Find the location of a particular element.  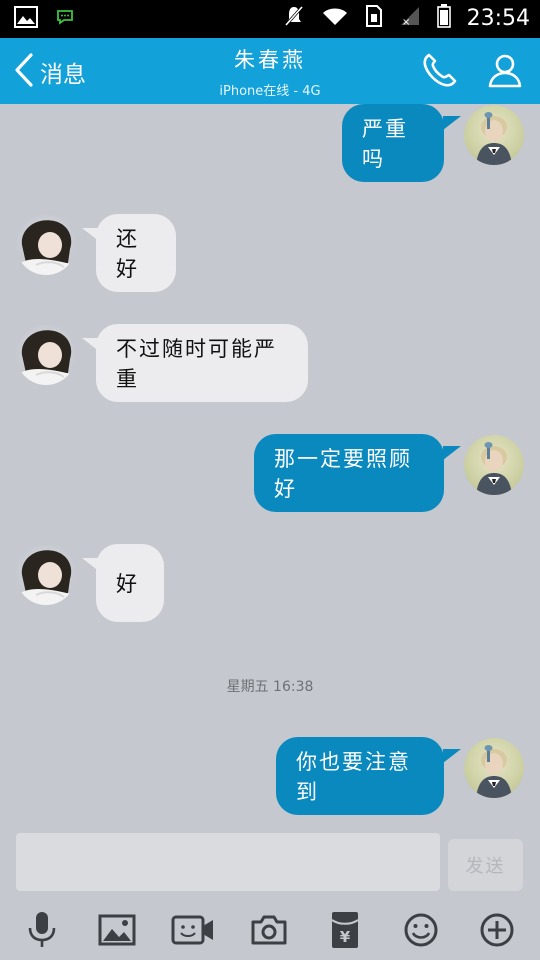

message-text: 不过随时可能严重 is located at coordinates (196, 364).